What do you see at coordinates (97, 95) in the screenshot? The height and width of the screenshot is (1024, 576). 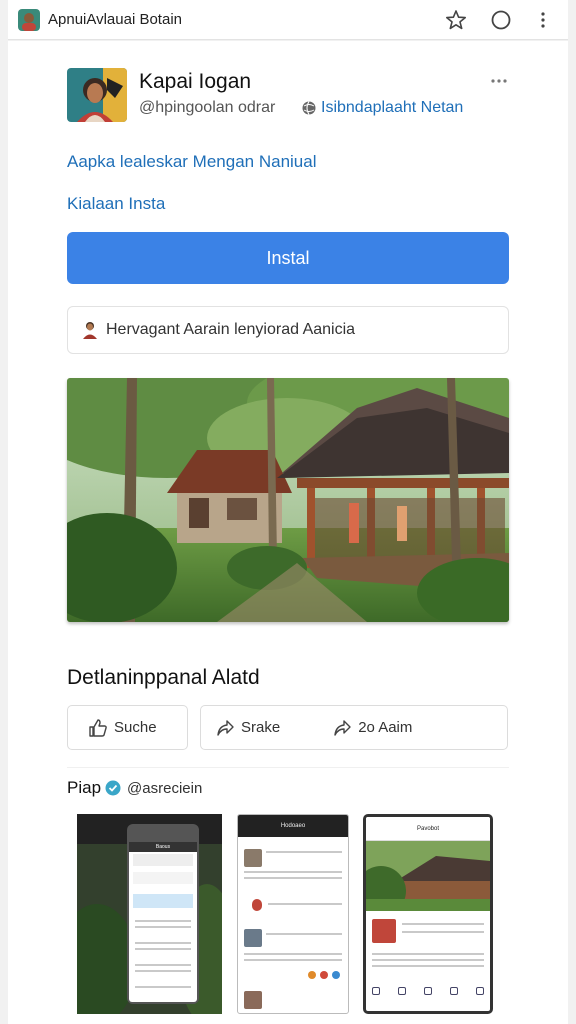 I see `app-icon` at bounding box center [97, 95].